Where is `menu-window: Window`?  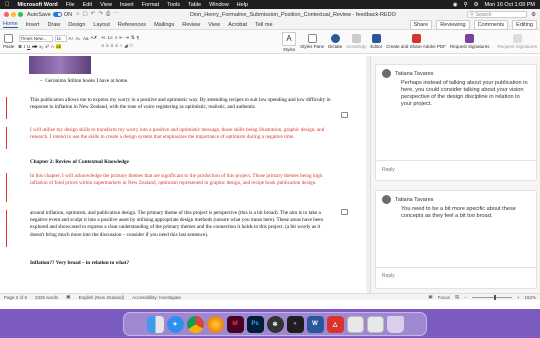 menu-window: Window is located at coordinates (219, 5).